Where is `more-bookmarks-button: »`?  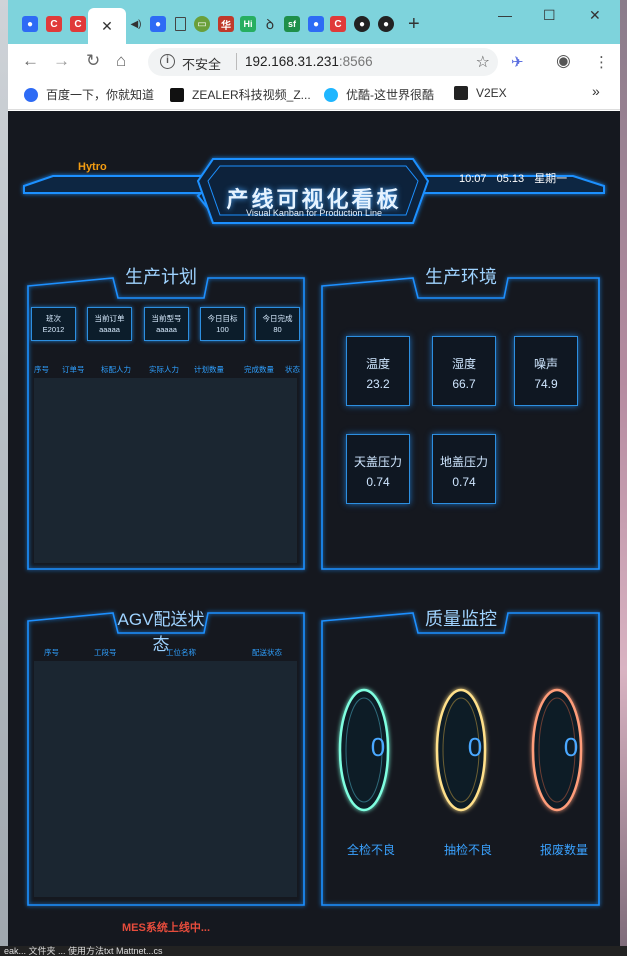 more-bookmarks-button: » is located at coordinates (596, 91).